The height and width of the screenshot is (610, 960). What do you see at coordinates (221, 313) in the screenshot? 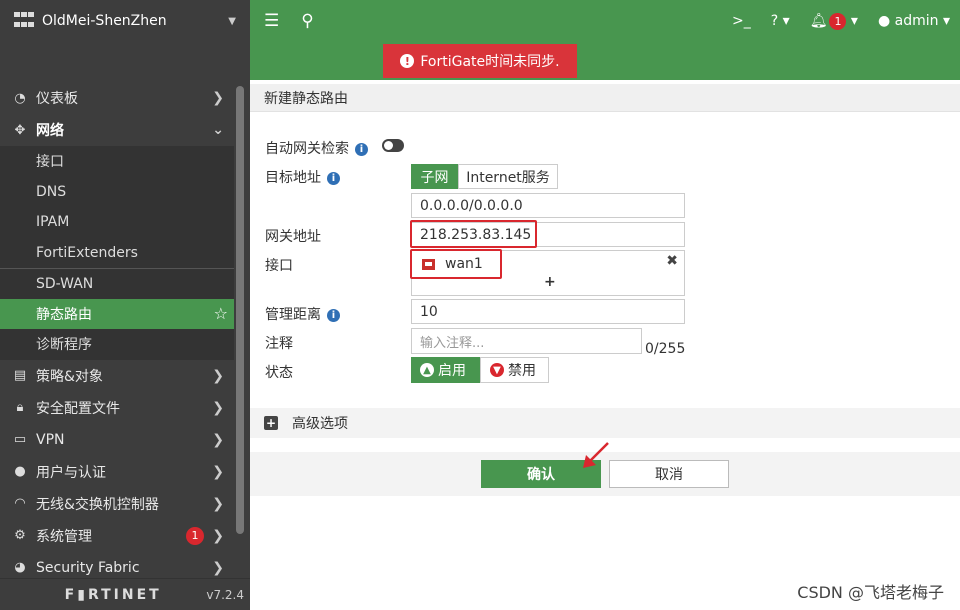
I see `star-icon: ☆` at bounding box center [221, 313].